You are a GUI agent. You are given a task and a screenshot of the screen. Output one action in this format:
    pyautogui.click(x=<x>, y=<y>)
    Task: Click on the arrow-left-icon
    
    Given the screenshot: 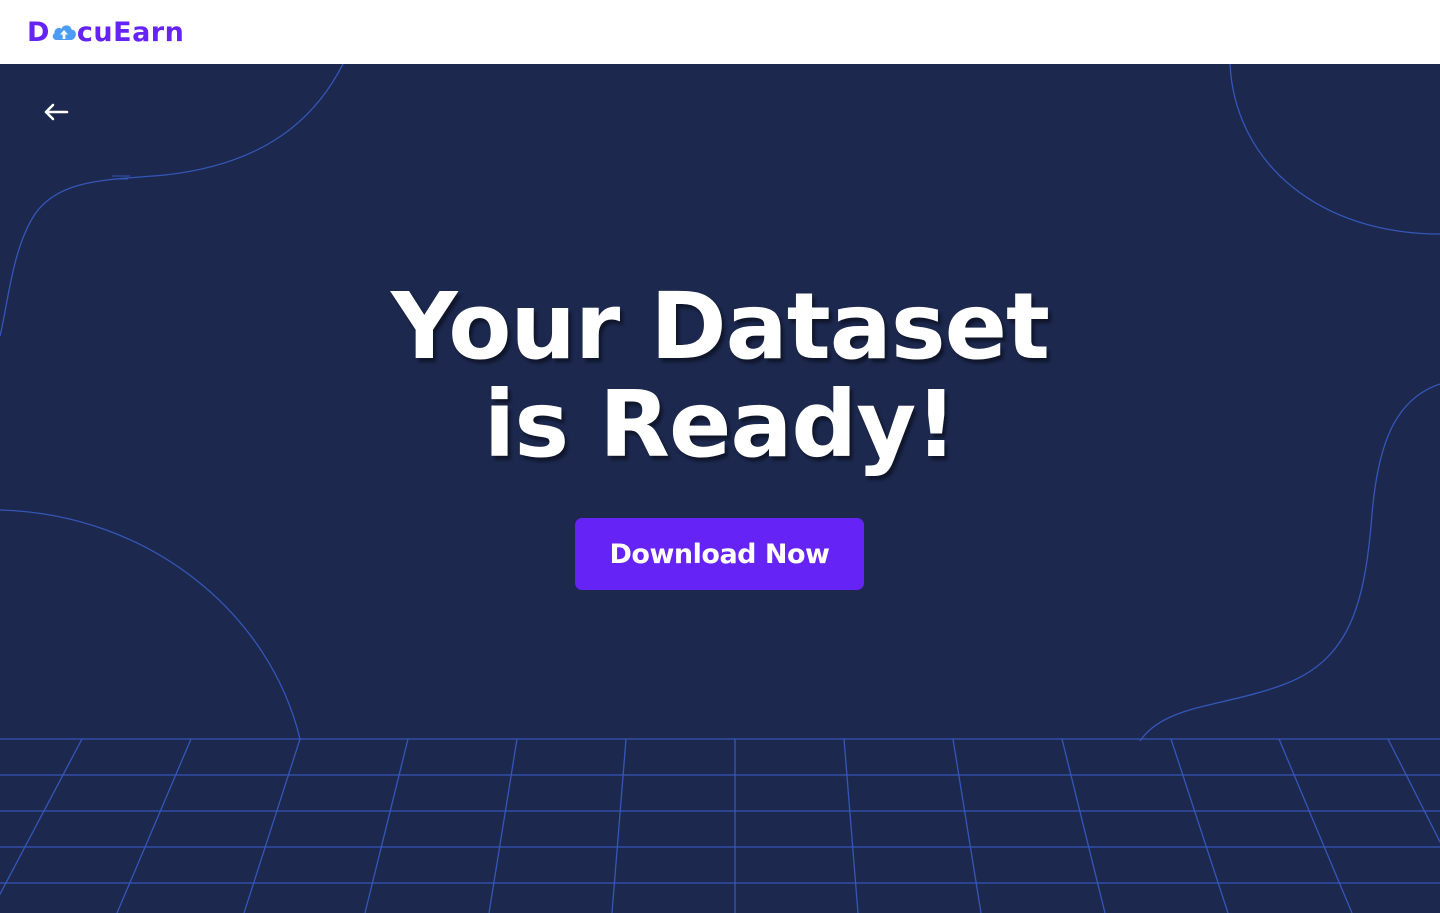 What is the action you would take?
    pyautogui.click(x=56, y=112)
    